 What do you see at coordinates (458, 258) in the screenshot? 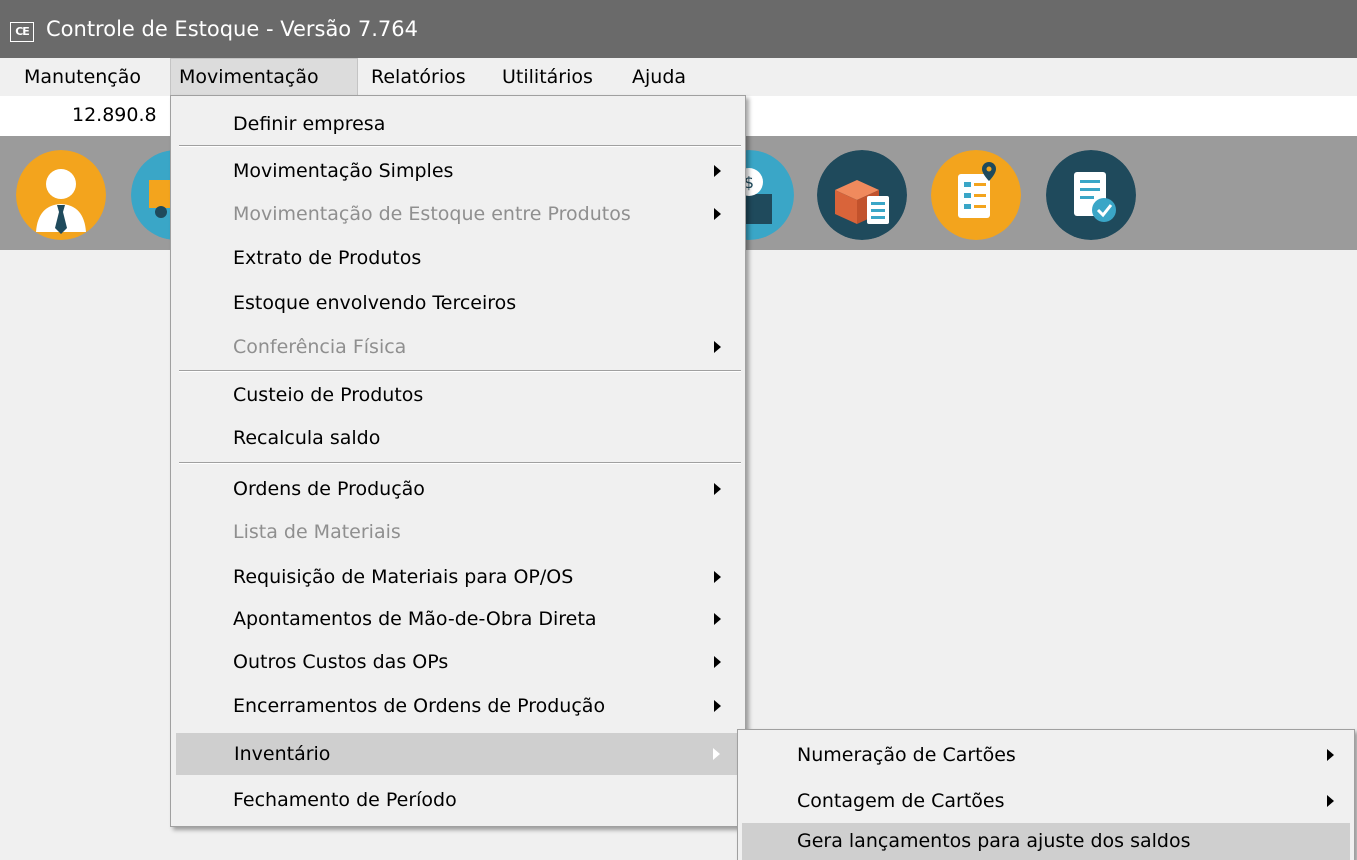
I see `menu-item-extrato-produtos: Extrato de Produtos` at bounding box center [458, 258].